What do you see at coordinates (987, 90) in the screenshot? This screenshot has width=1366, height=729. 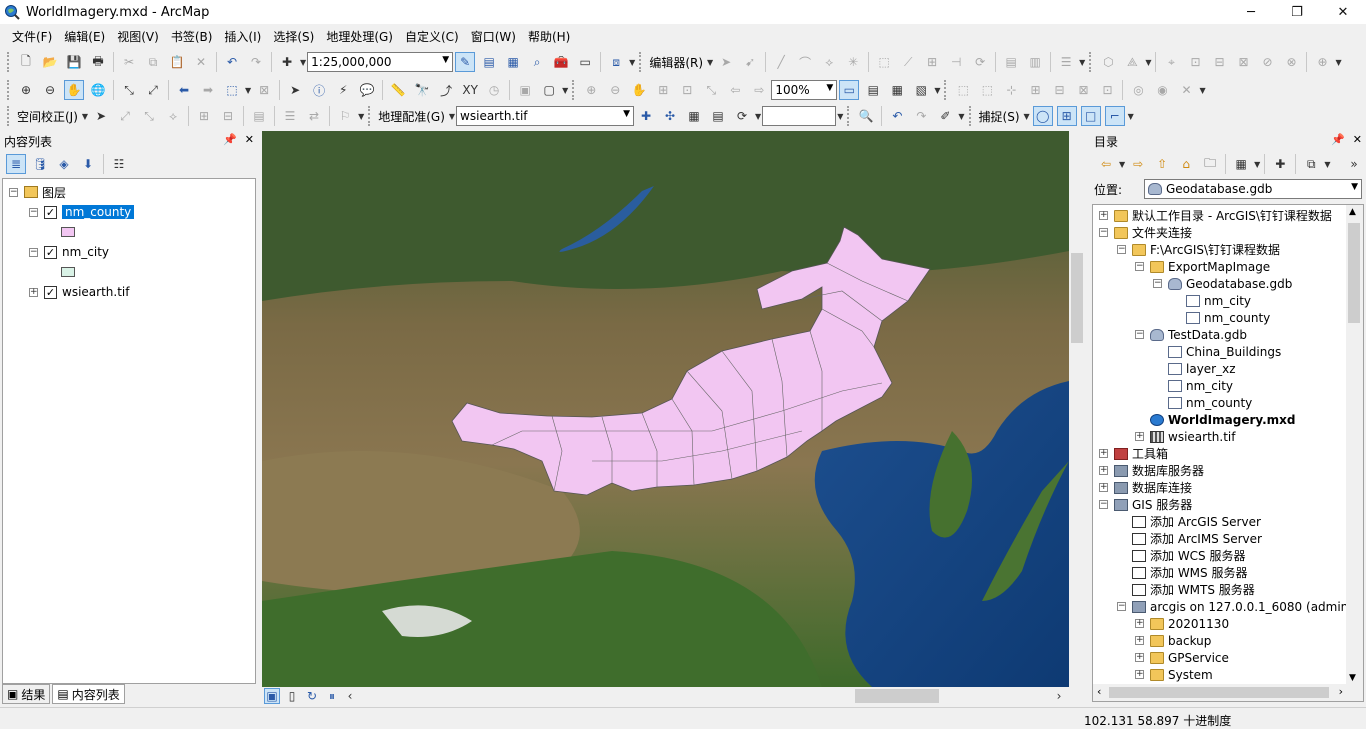 I see `georef-tool-2-icon: ⬚` at bounding box center [987, 90].